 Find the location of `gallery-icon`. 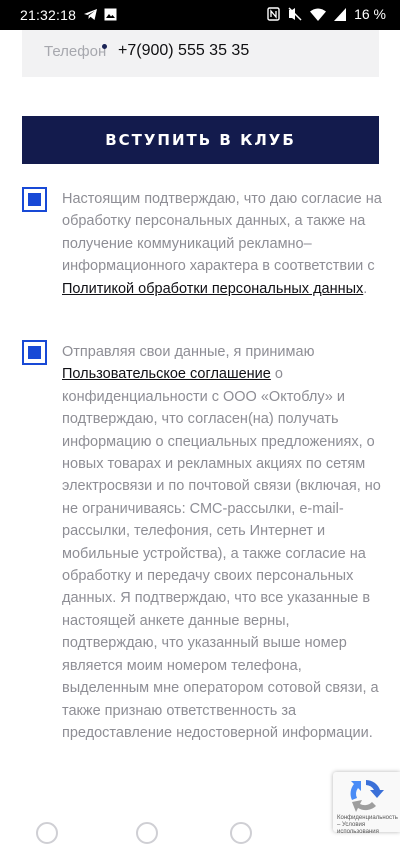

gallery-icon is located at coordinates (110, 14).